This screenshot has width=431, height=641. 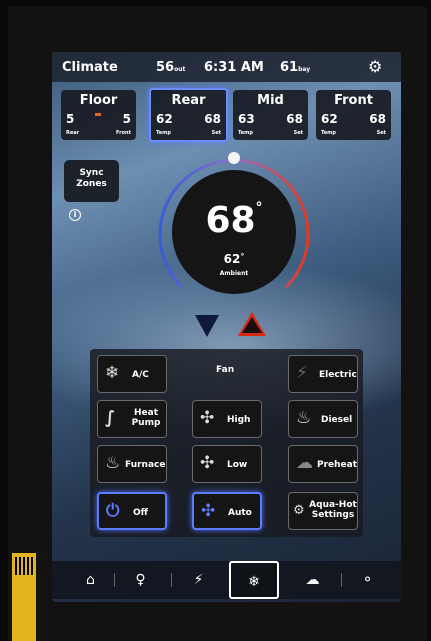 I want to click on zone-card-rear: Rear 62 68 Temp Set, so click(x=188, y=115).